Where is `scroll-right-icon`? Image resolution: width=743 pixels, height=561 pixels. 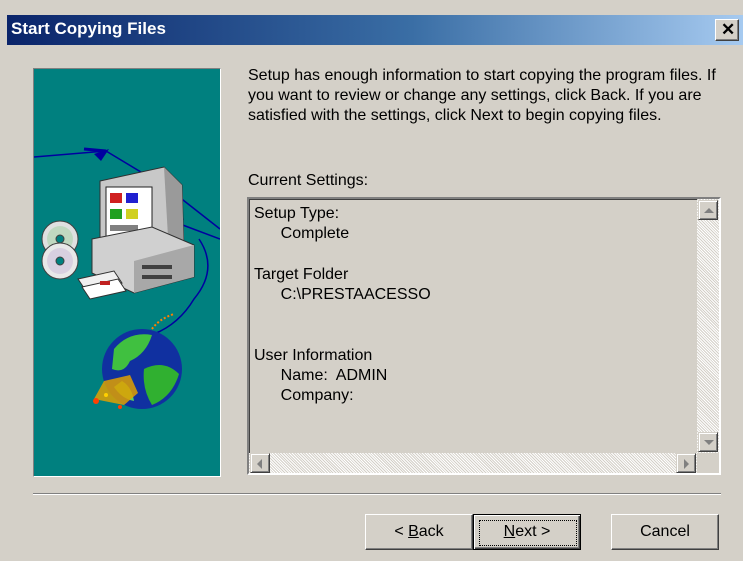 scroll-right-icon is located at coordinates (686, 464).